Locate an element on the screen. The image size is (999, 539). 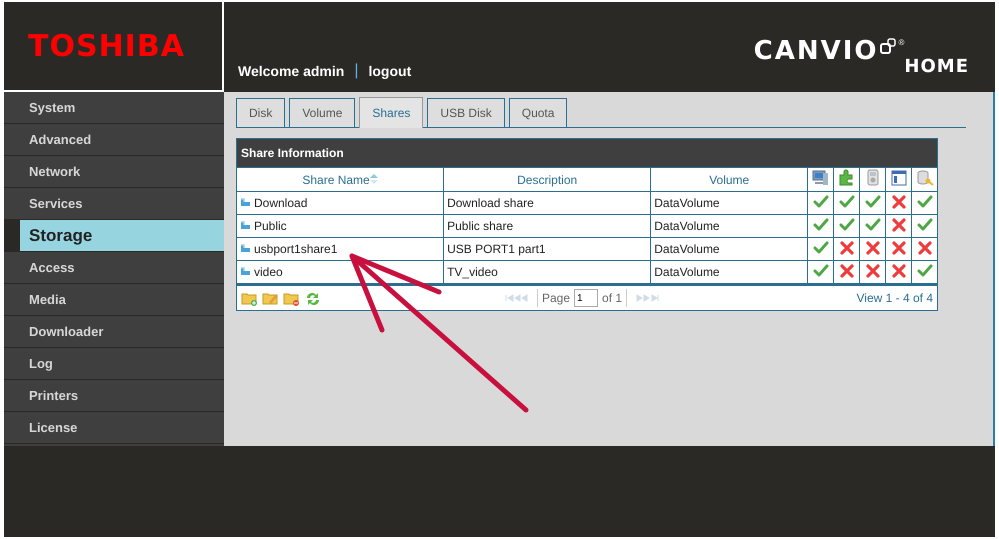
table-cell: TV_video is located at coordinates (547, 272).